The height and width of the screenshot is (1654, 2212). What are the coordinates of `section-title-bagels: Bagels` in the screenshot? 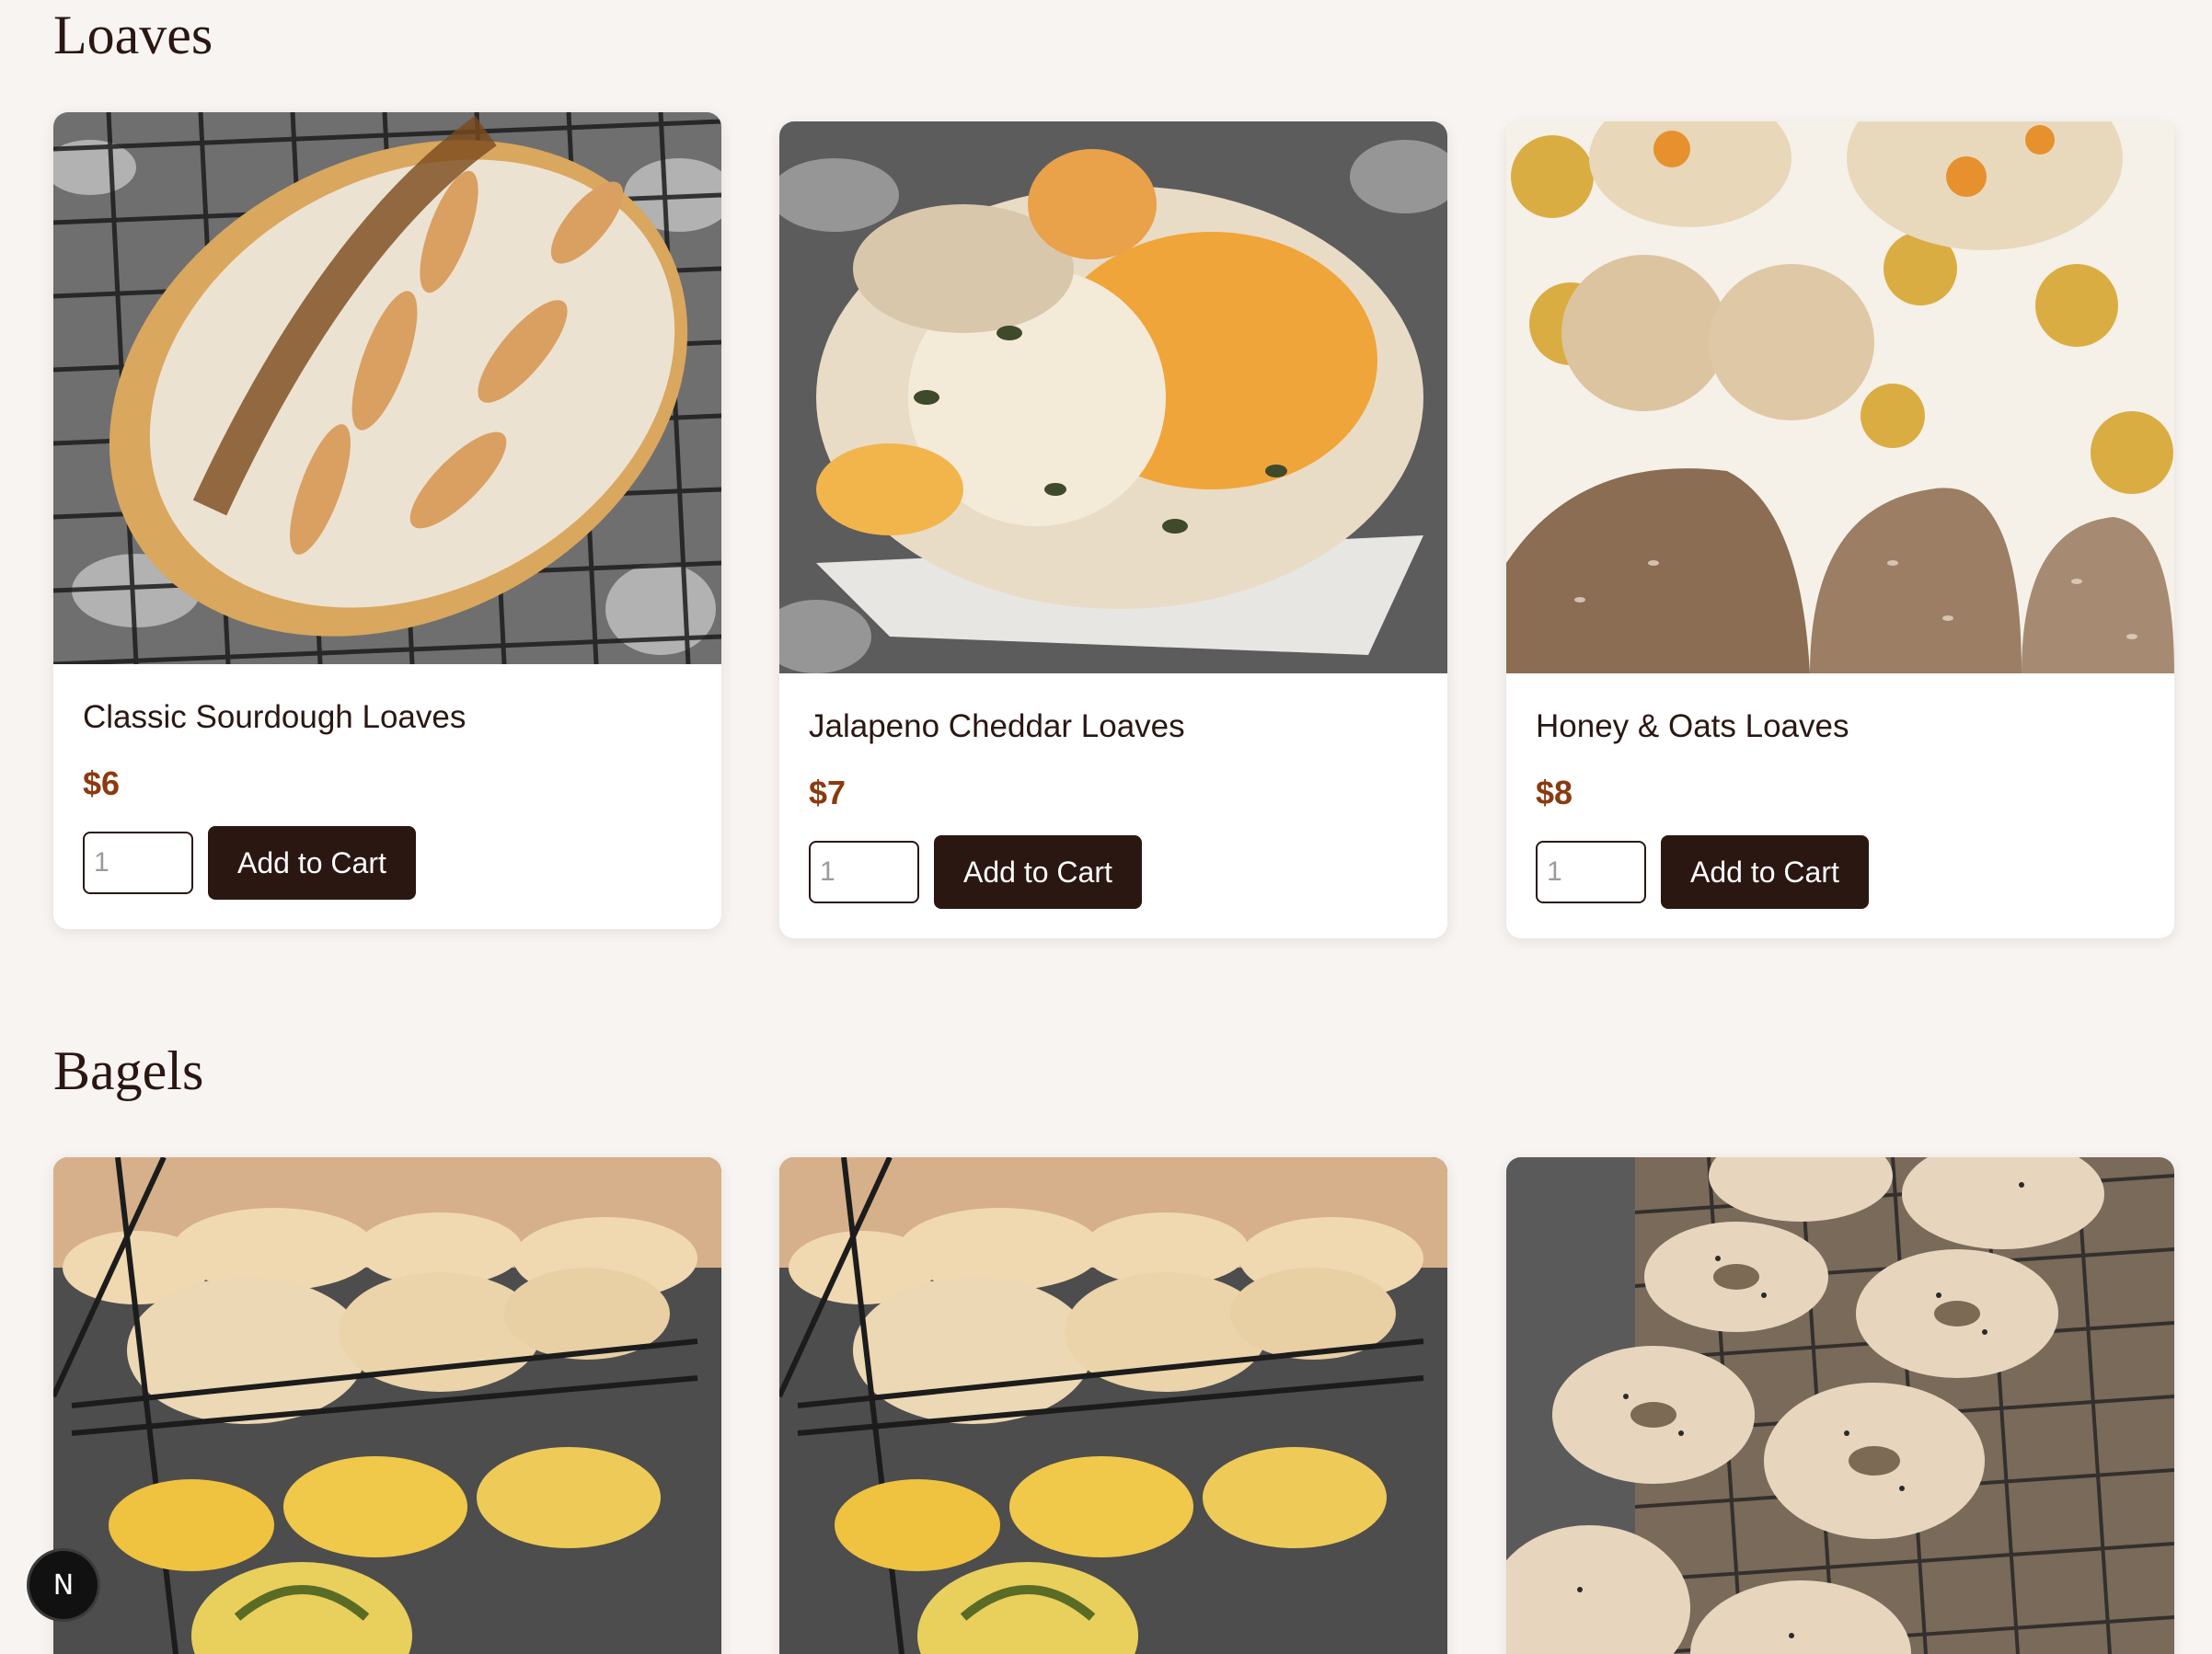 It's located at (128, 1071).